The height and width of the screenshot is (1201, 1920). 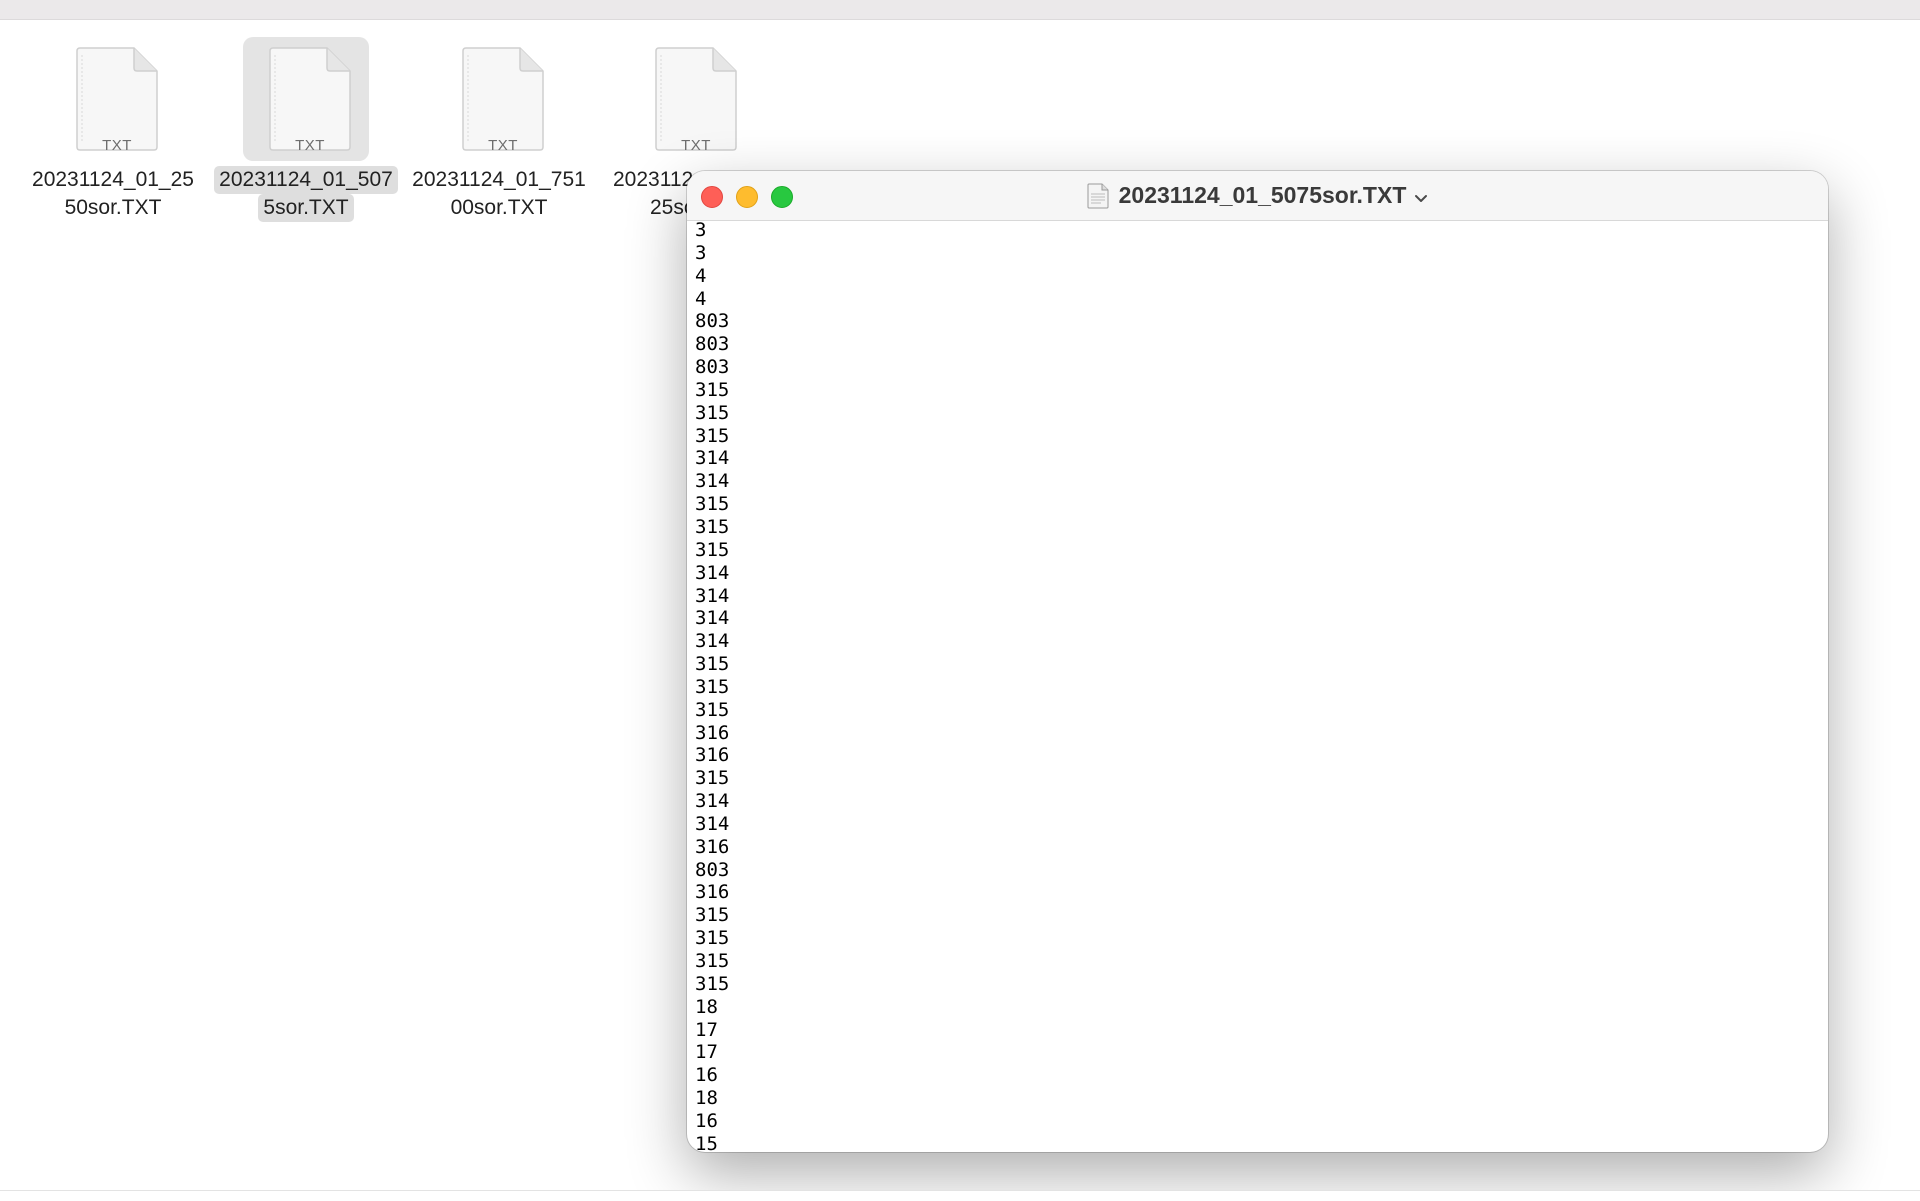 I want to click on text-line: 15, so click(x=706, y=1142).